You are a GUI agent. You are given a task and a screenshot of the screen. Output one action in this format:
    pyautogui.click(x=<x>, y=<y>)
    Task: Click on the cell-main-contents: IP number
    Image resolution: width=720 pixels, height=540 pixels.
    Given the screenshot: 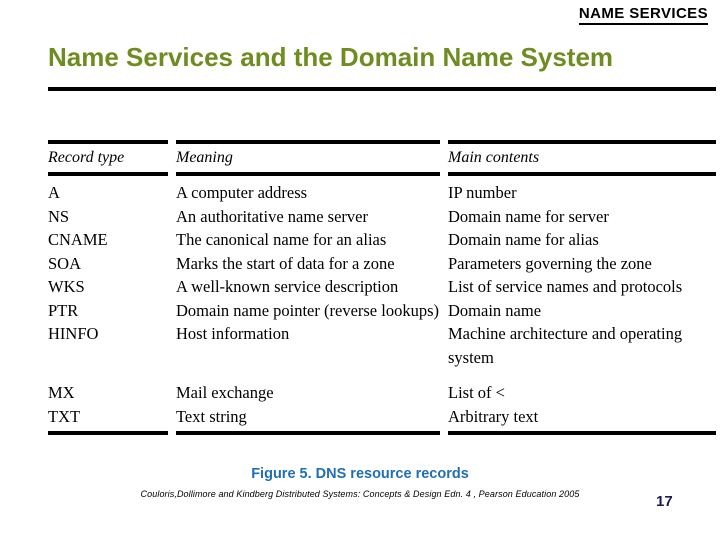 What is the action you would take?
    pyautogui.click(x=482, y=192)
    